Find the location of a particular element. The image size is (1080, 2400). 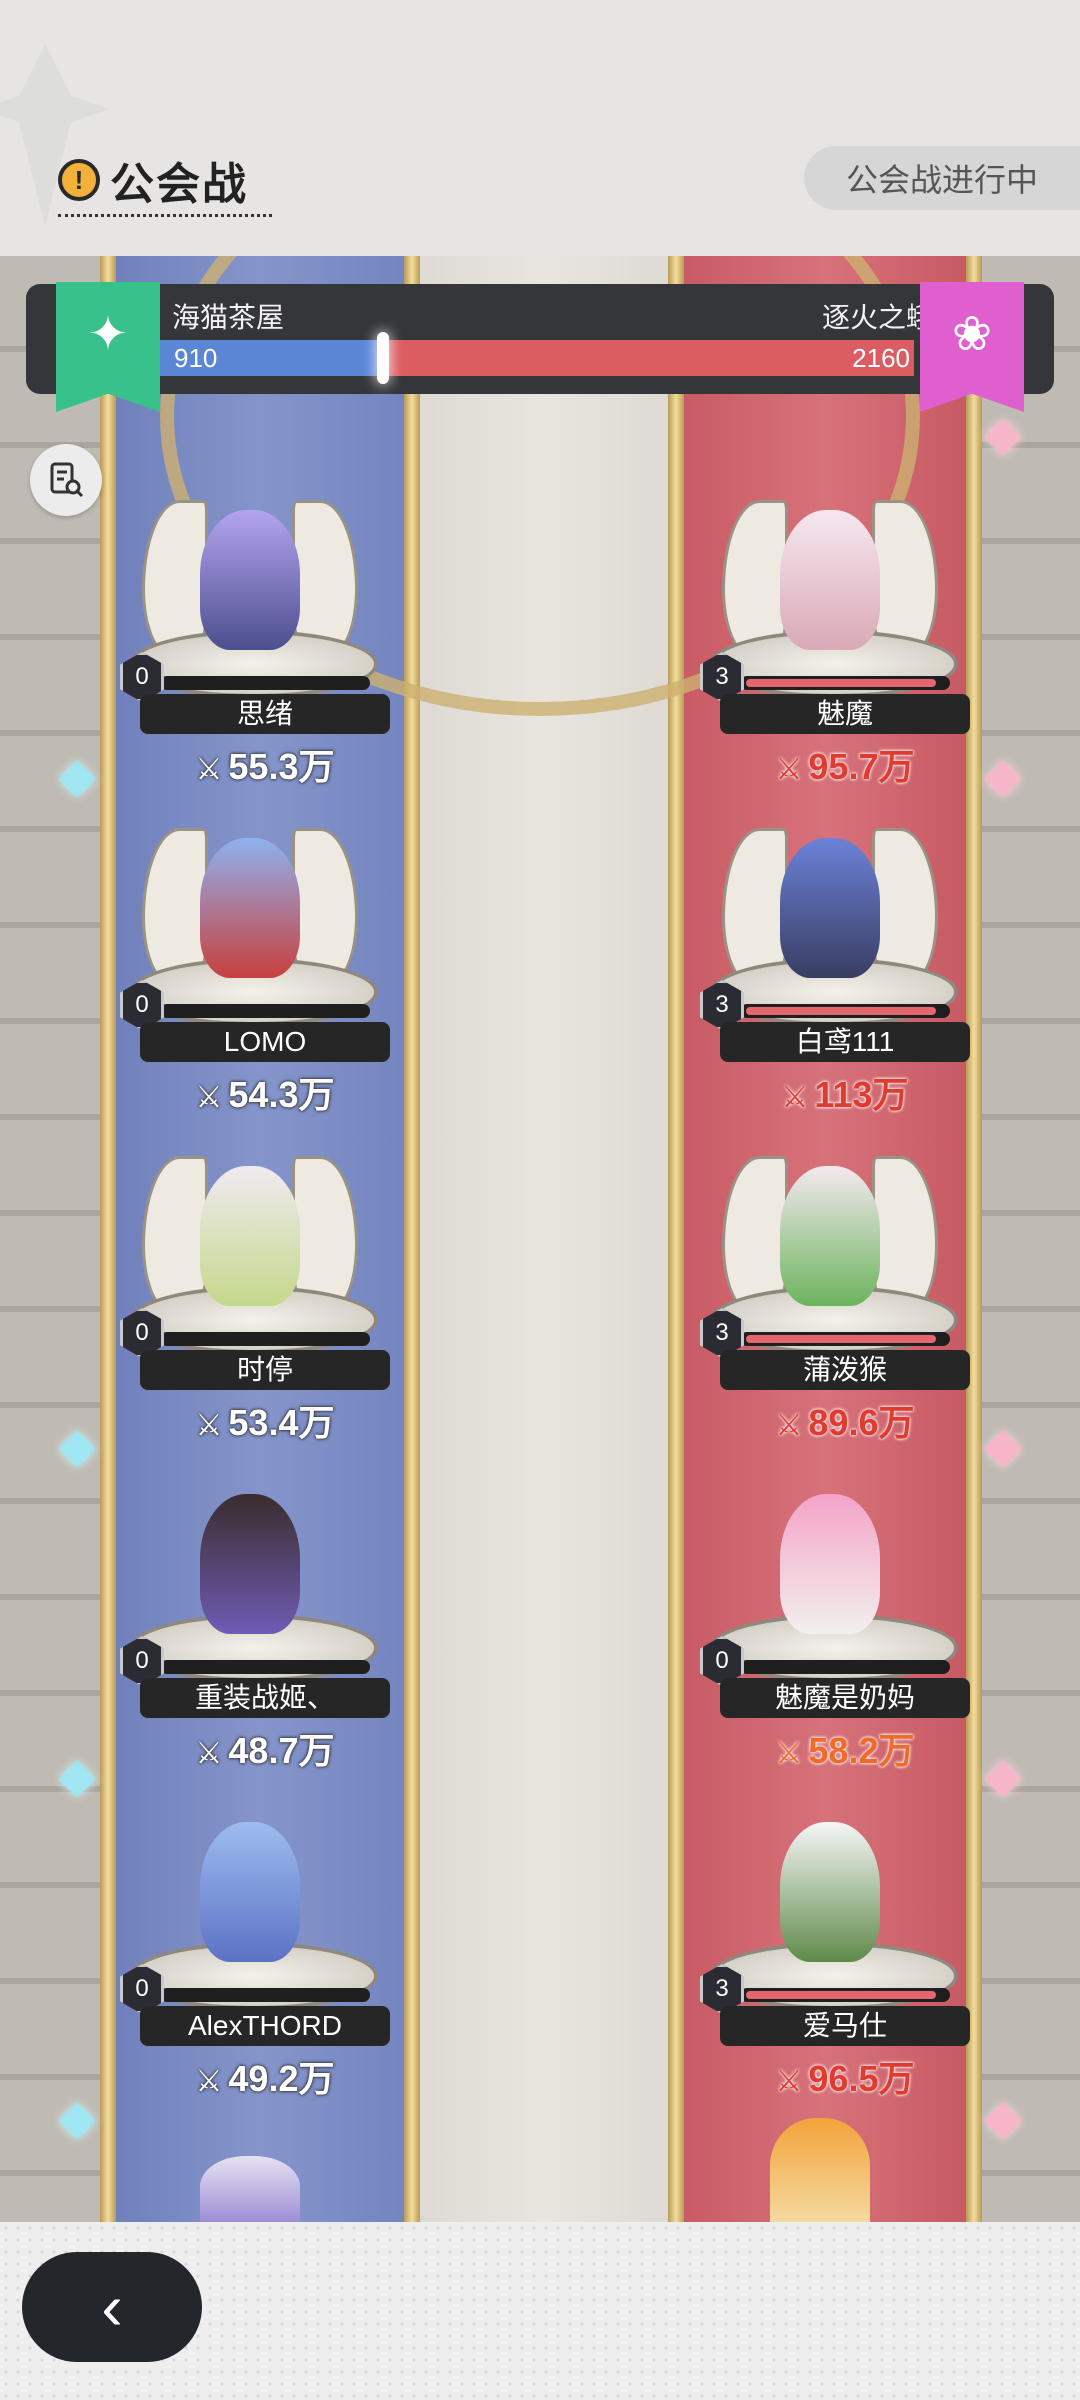

right-team-name: 逐火之蛾 is located at coordinates (877, 317).